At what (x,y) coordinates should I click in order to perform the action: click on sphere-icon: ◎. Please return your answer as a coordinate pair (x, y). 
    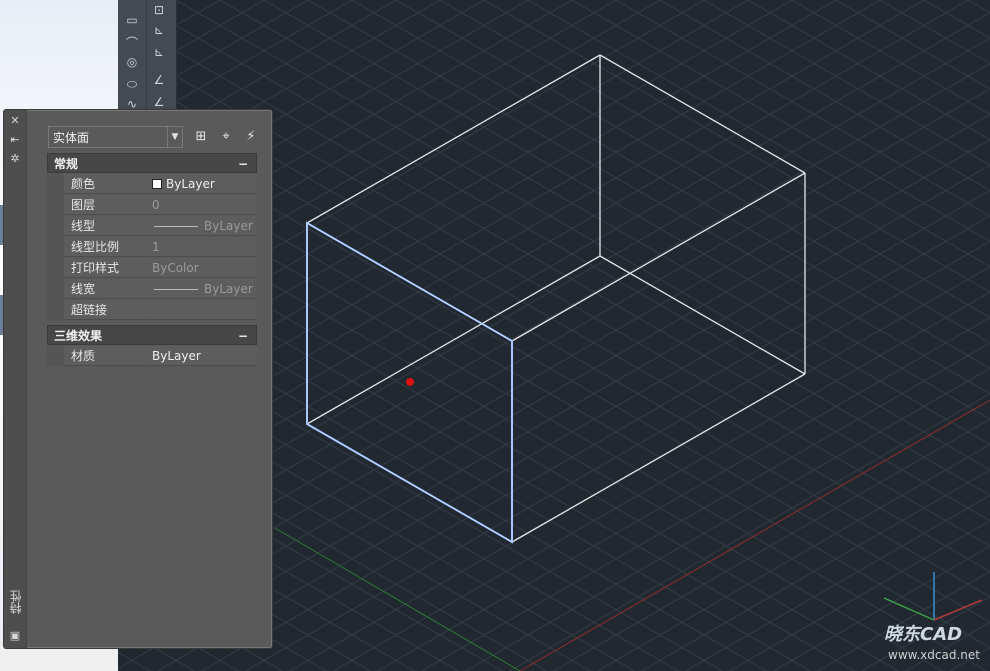
    Looking at the image, I should click on (132, 62).